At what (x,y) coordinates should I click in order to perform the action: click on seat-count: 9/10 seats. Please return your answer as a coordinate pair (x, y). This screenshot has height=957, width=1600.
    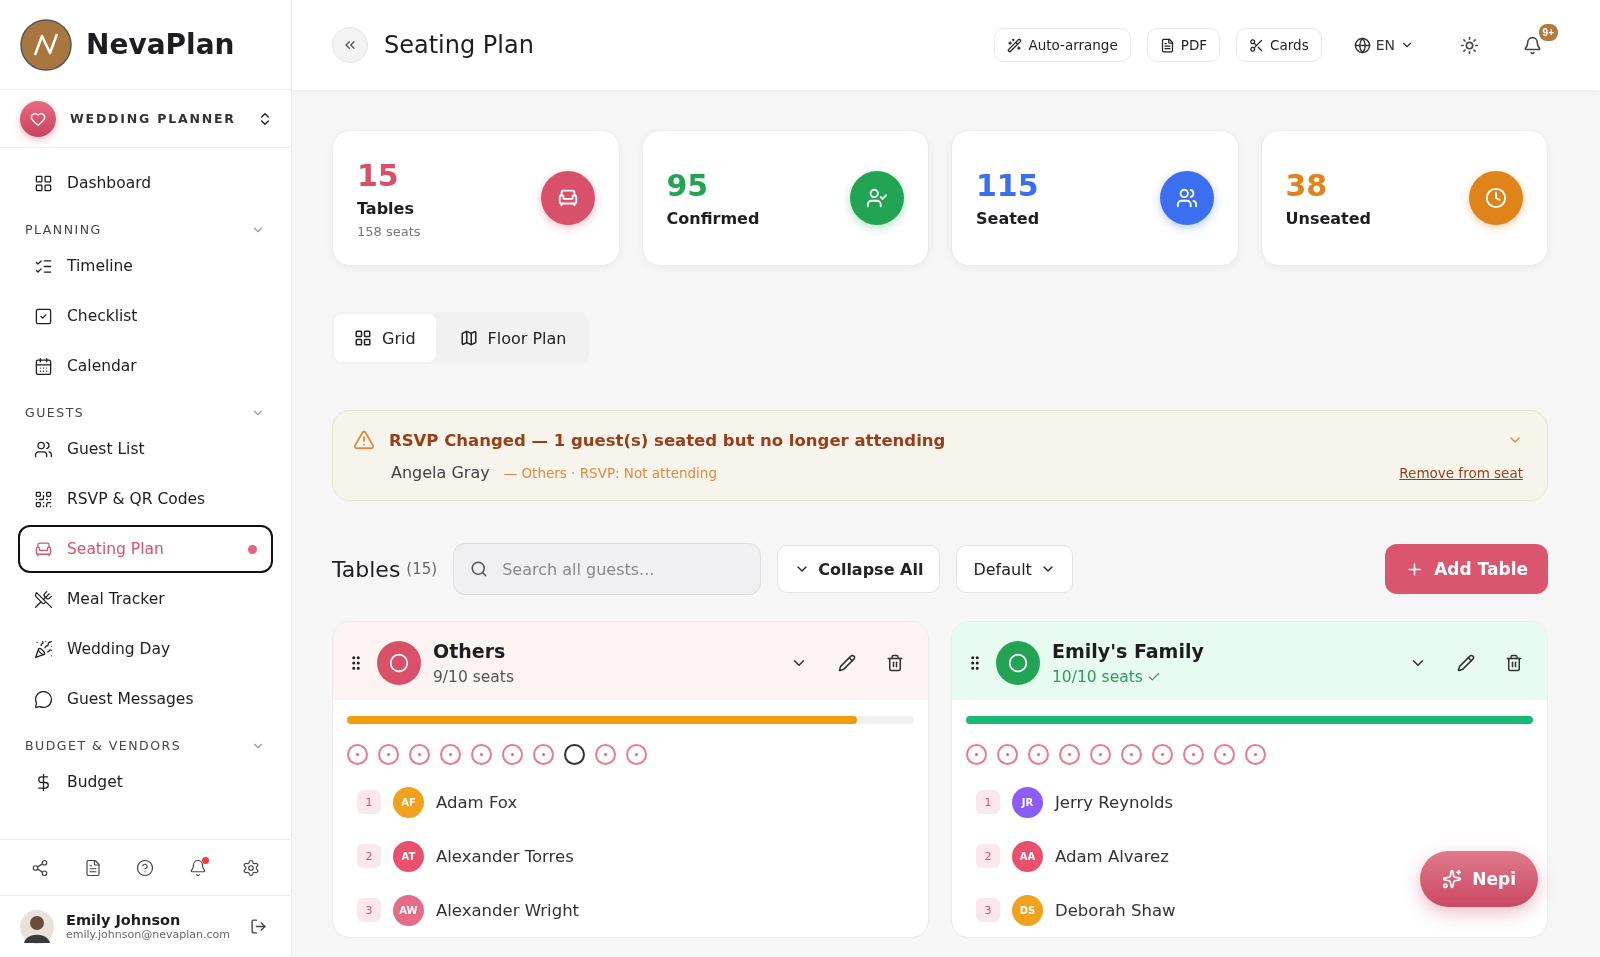
    Looking at the image, I should click on (473, 677).